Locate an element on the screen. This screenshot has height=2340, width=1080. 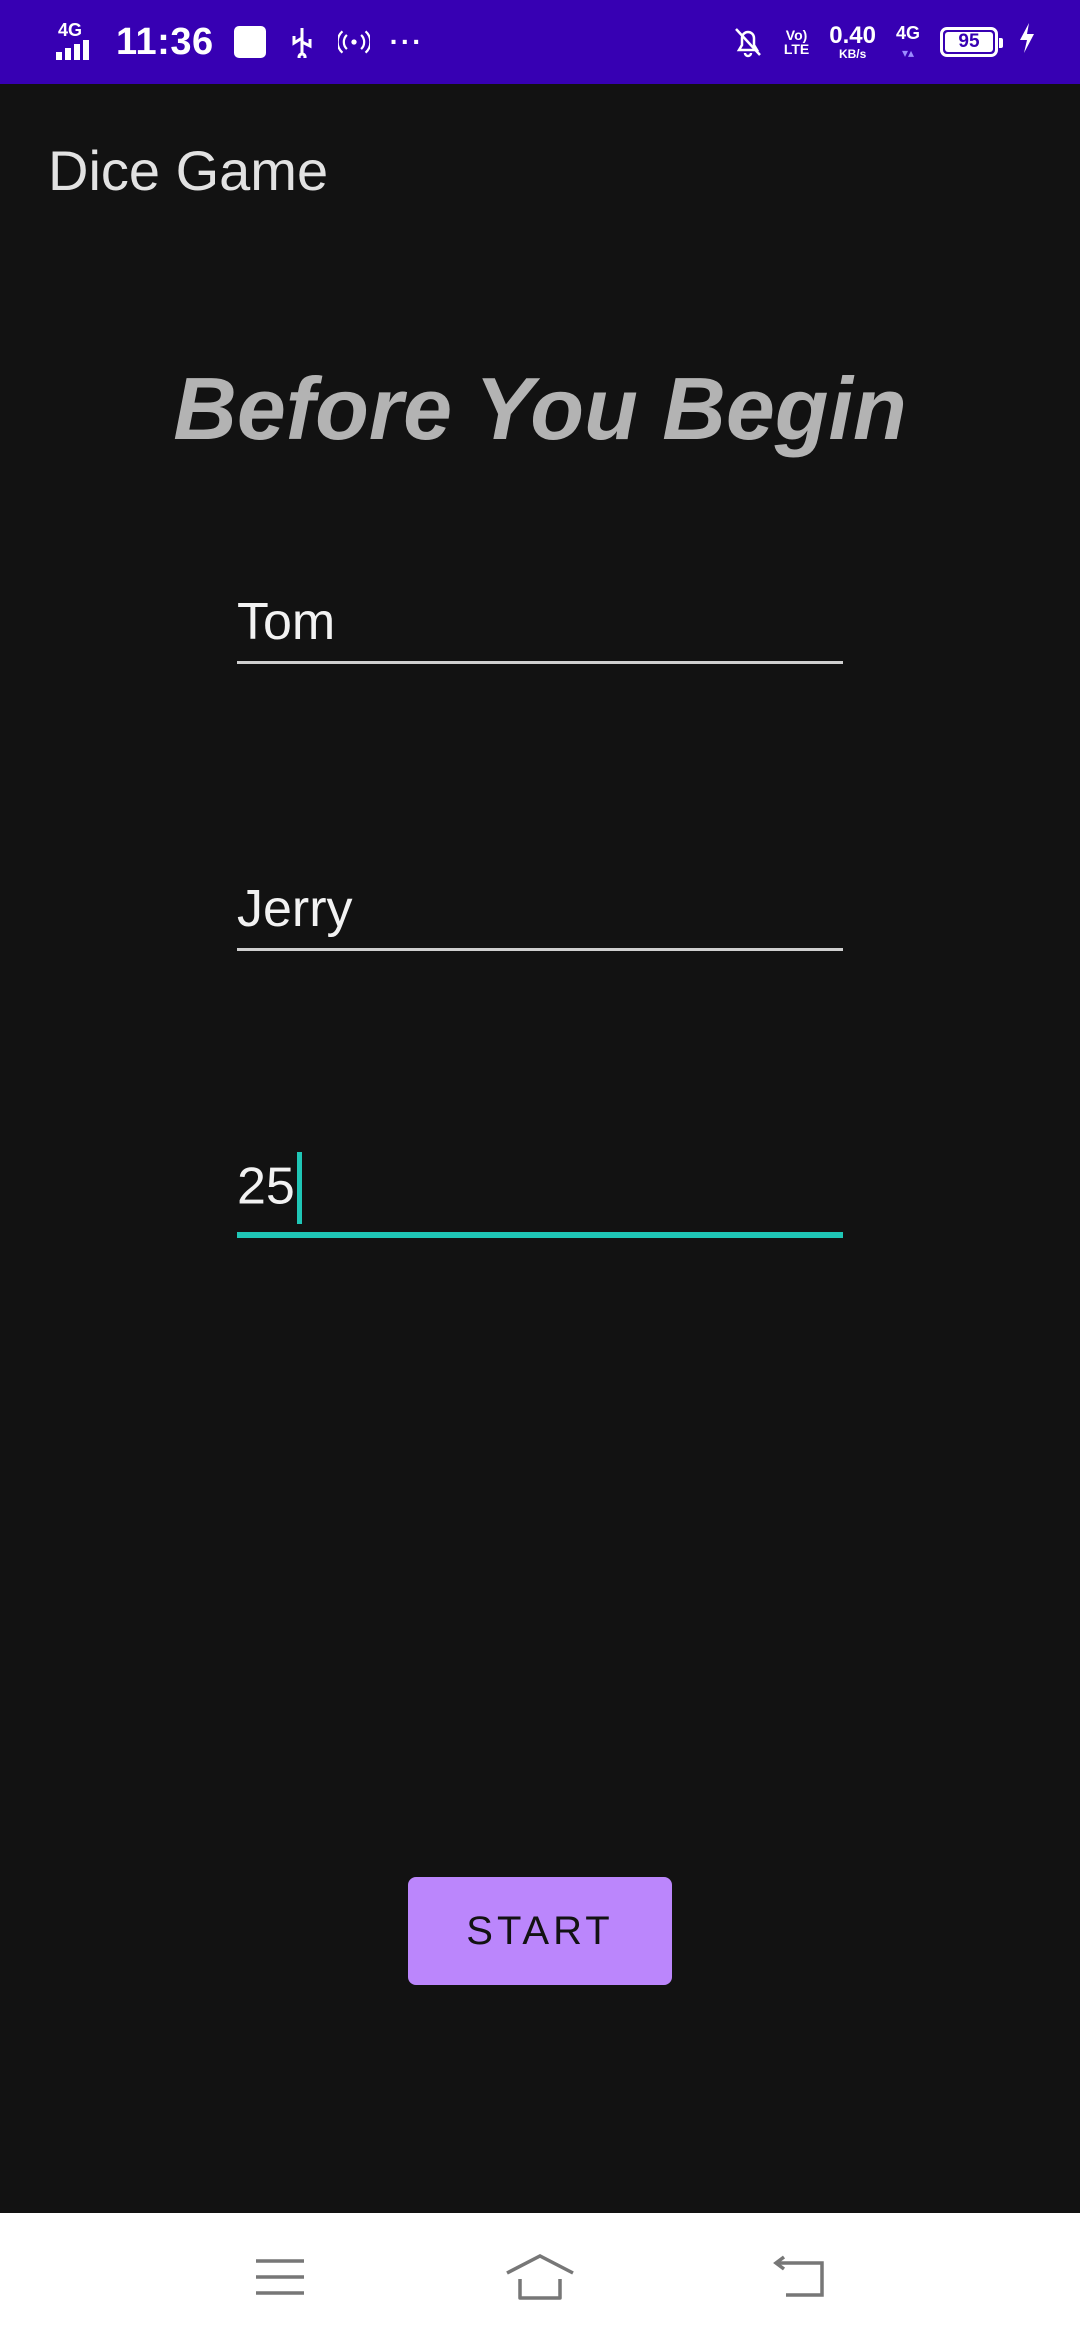
page-heading: Before You Begin is located at coordinates (540, 408).